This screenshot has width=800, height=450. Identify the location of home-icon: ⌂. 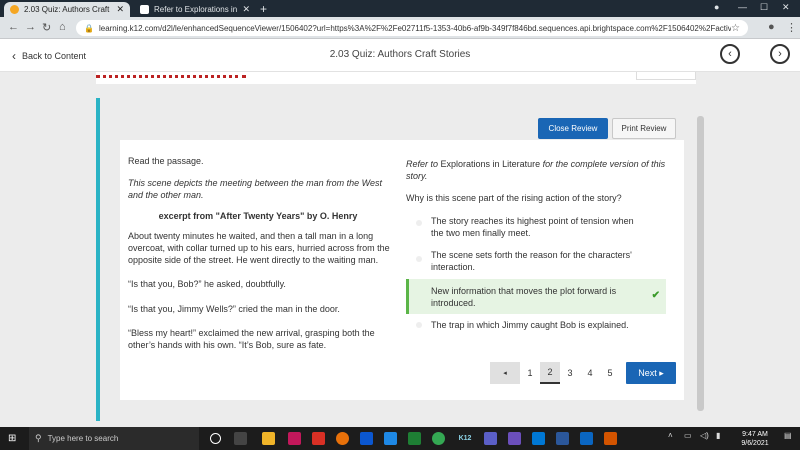
(62, 27).